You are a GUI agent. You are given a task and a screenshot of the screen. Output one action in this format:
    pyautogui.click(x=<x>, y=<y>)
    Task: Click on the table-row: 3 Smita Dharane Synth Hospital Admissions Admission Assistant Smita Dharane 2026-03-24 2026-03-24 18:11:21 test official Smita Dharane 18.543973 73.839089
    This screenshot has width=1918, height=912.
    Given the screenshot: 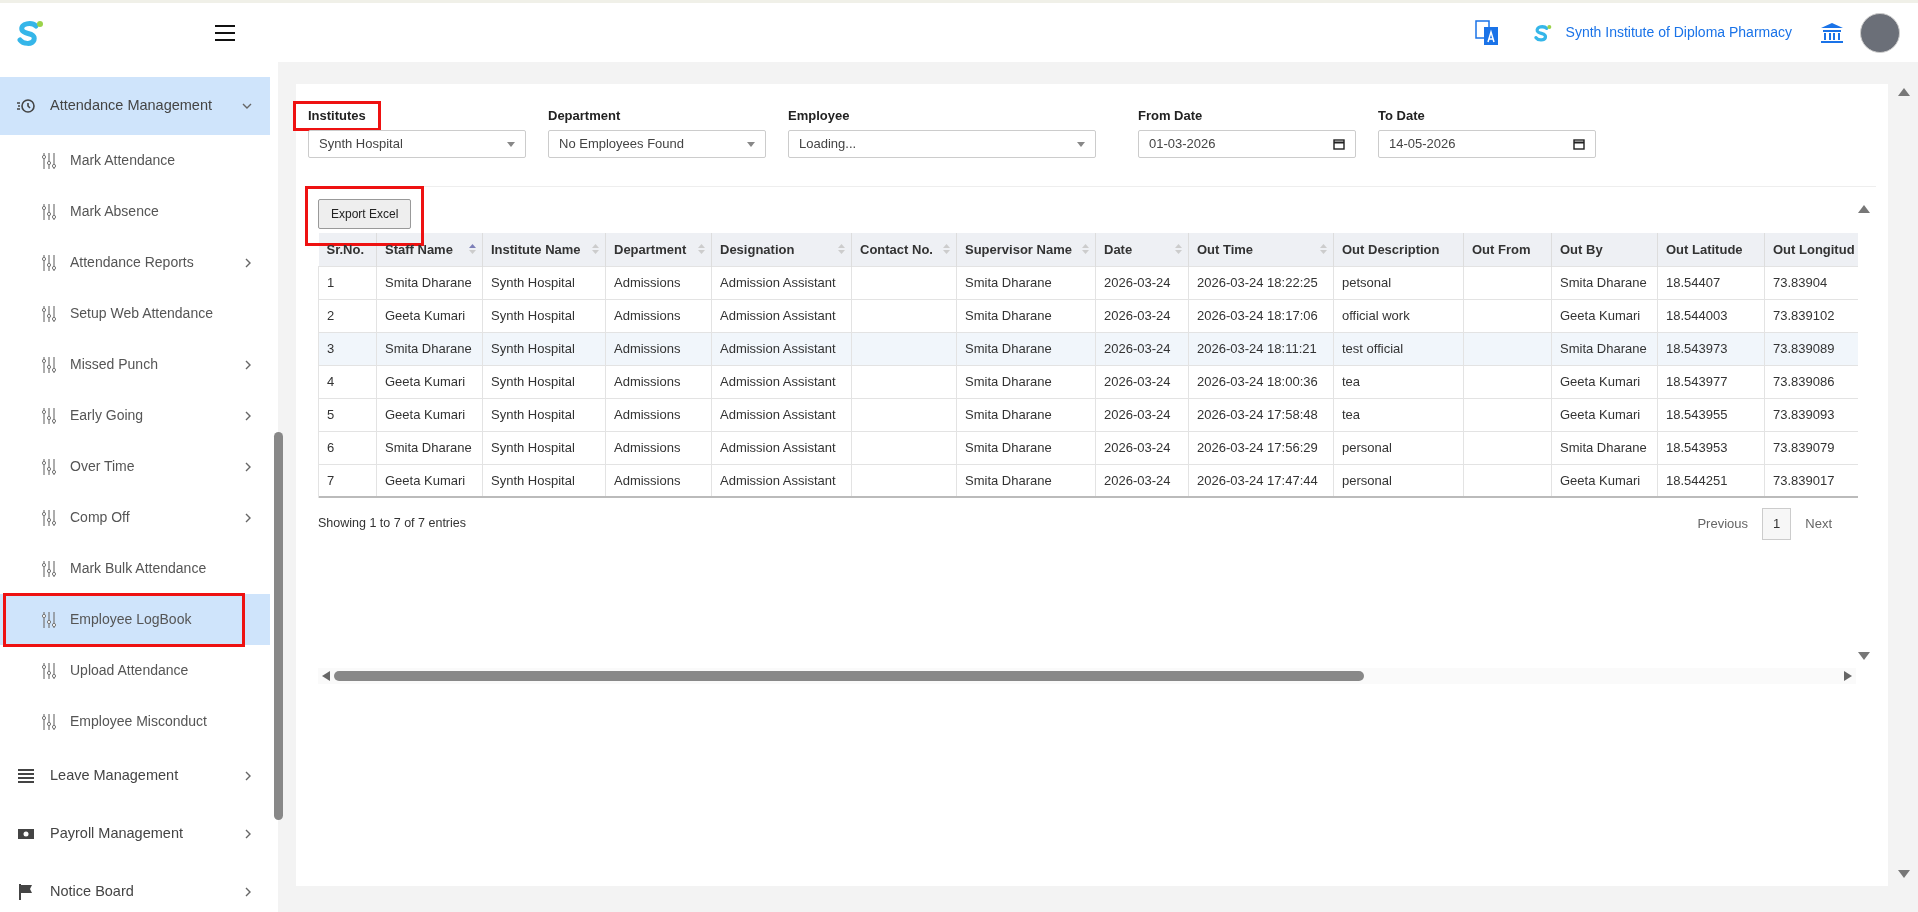 What is the action you would take?
    pyautogui.click(x=1088, y=348)
    